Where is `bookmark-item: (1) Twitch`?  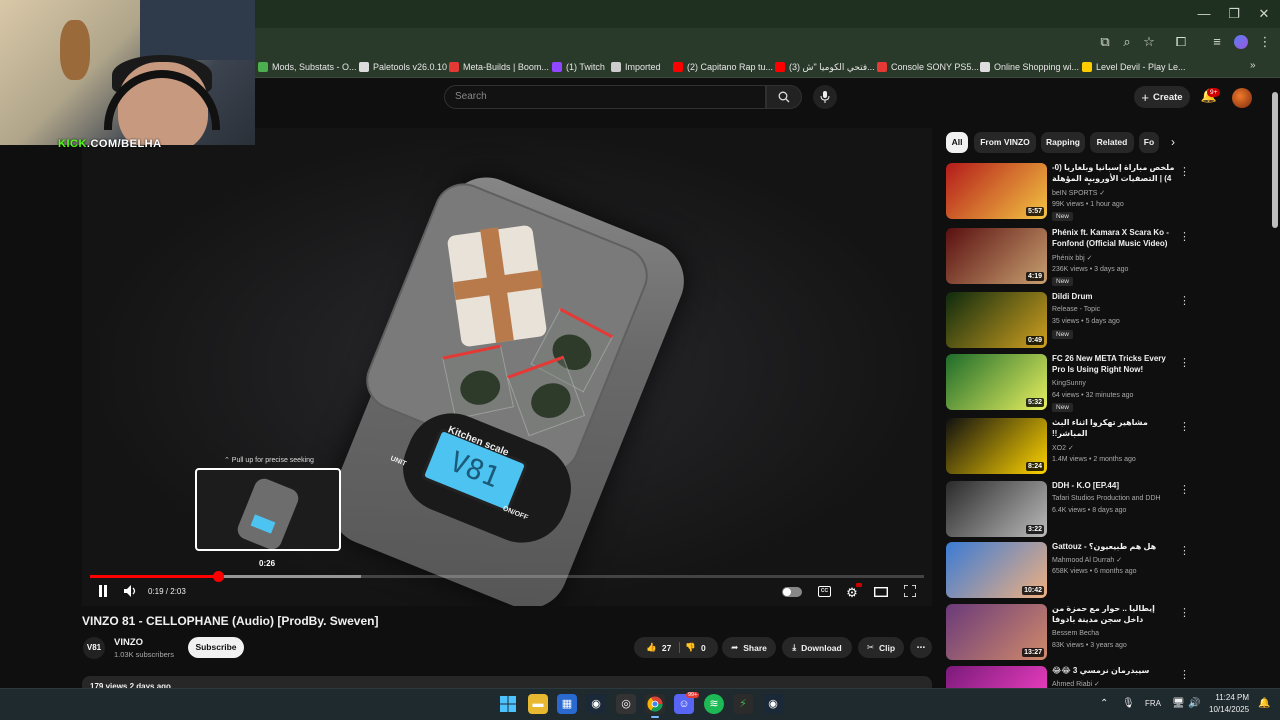 bookmark-item: (1) Twitch is located at coordinates (578, 67).